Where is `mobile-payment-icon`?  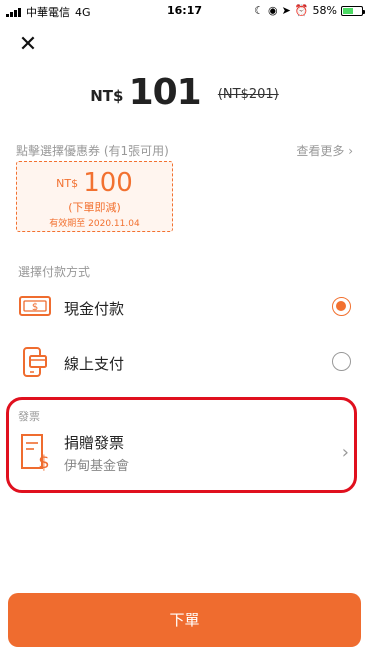
mobile-payment-icon is located at coordinates (34, 362).